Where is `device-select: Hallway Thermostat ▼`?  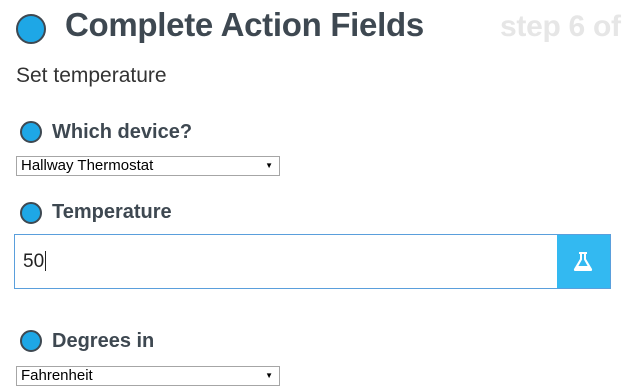 device-select: Hallway Thermostat ▼ is located at coordinates (148, 166).